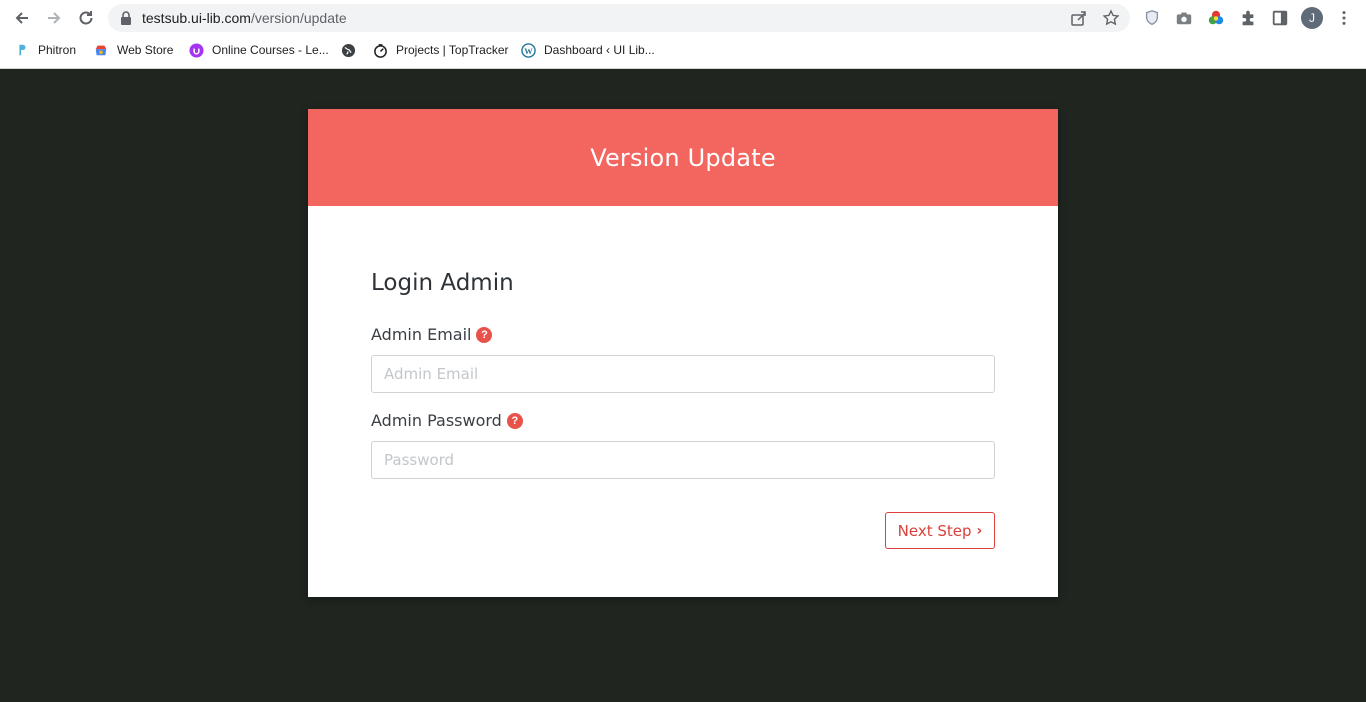 Image resolution: width=1366 pixels, height=702 pixels. What do you see at coordinates (145, 50) in the screenshot?
I see `bookmark-label: Web Store` at bounding box center [145, 50].